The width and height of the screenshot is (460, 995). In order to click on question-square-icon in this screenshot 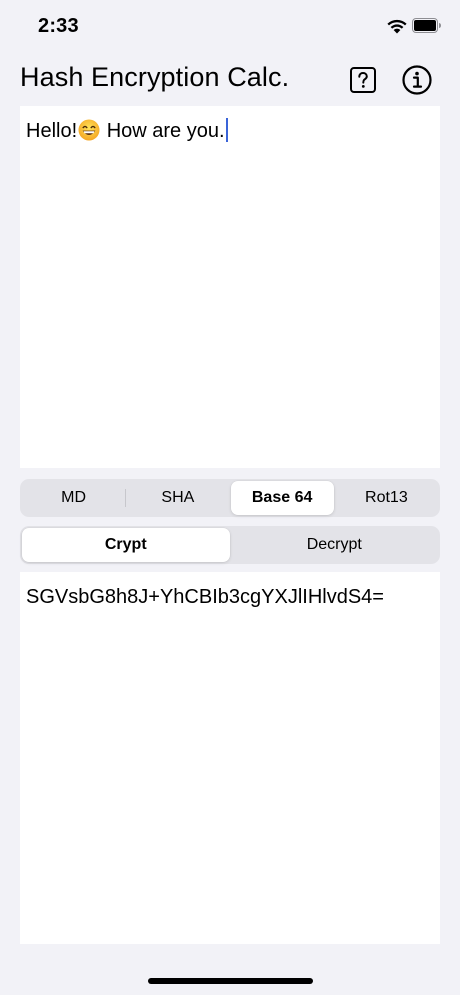, I will do `click(363, 80)`.